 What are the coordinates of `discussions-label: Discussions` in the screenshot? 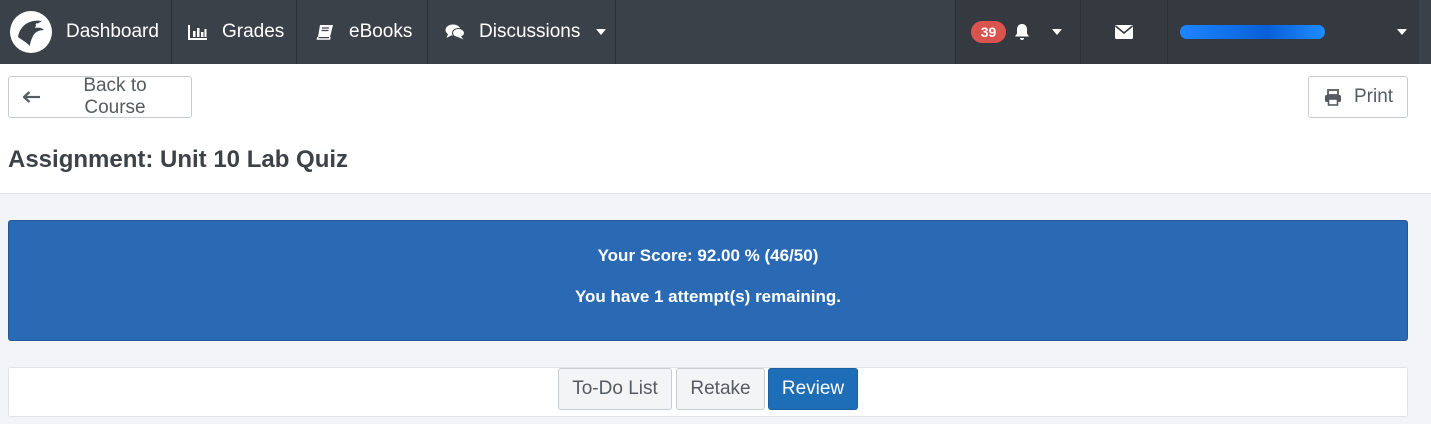 It's located at (530, 31).